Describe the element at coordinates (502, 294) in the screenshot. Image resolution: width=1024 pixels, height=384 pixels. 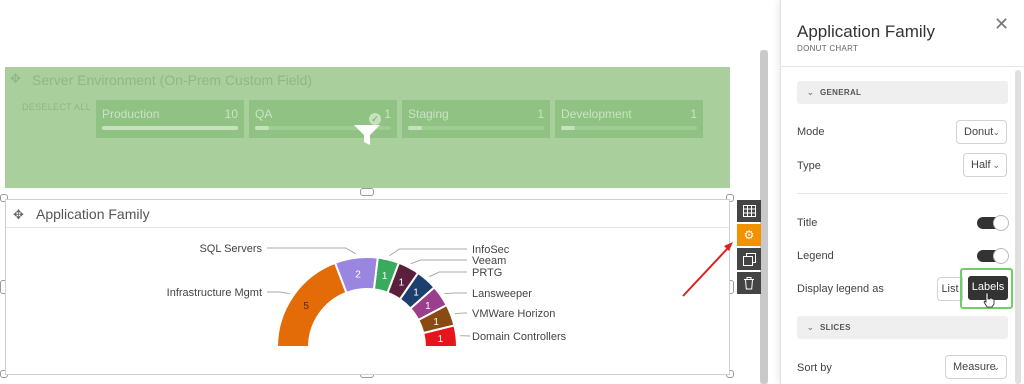
I see `slice-category-label: Lansweeper` at that location.